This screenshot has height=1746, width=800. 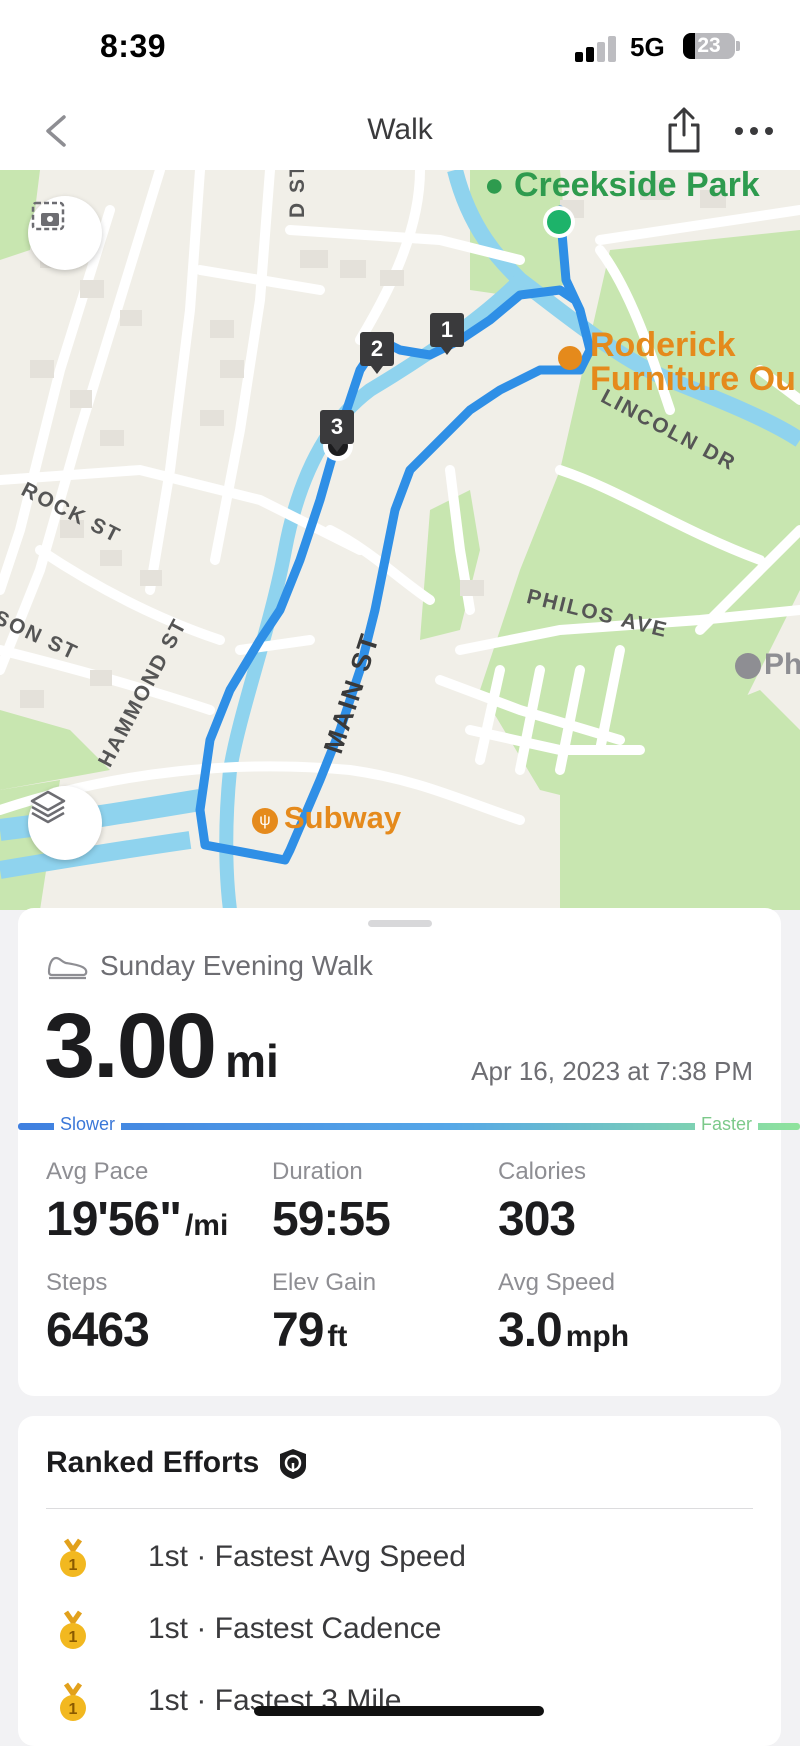 I want to click on ranked-effort-item: 1 1st · Fastest Cadence, so click(x=408, y=1631).